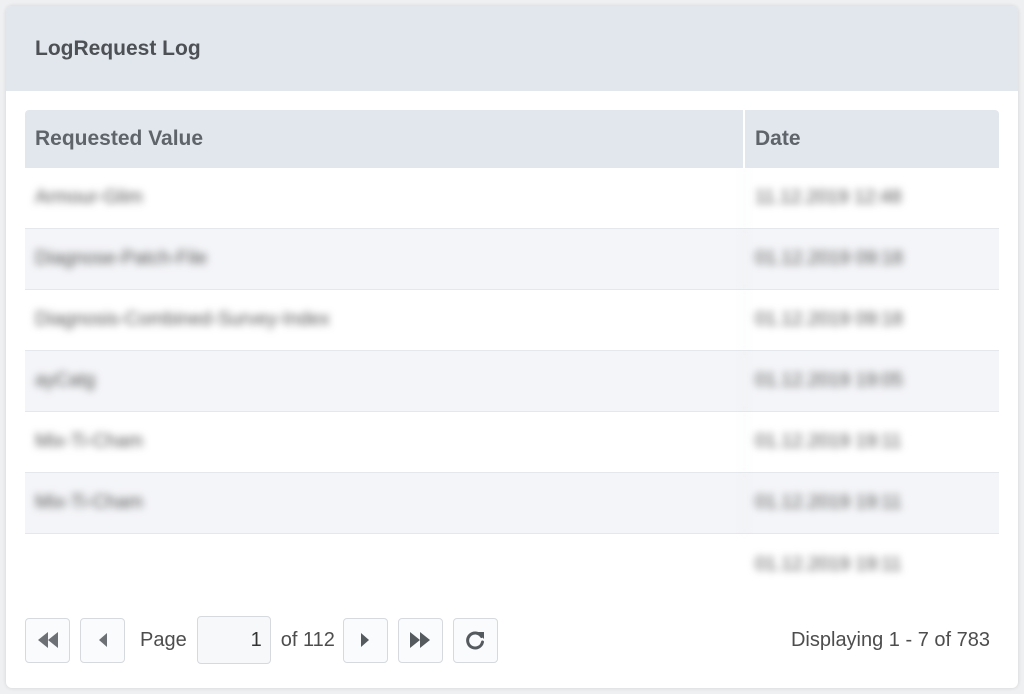 This screenshot has width=1024, height=694. I want to click on double-chevron-right-icon, so click(420, 640).